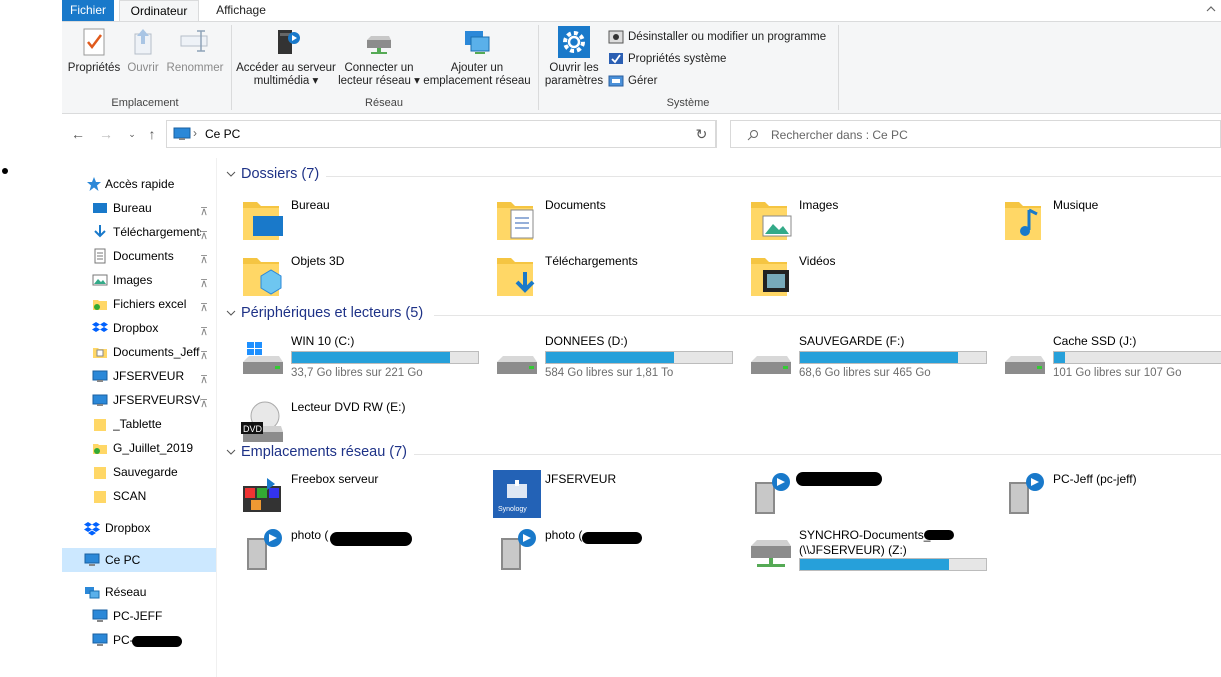 The width and height of the screenshot is (1221, 677). What do you see at coordinates (357, 373) in the screenshot?
I see `free-space: 33,7 Go libres sur 221 Go` at bounding box center [357, 373].